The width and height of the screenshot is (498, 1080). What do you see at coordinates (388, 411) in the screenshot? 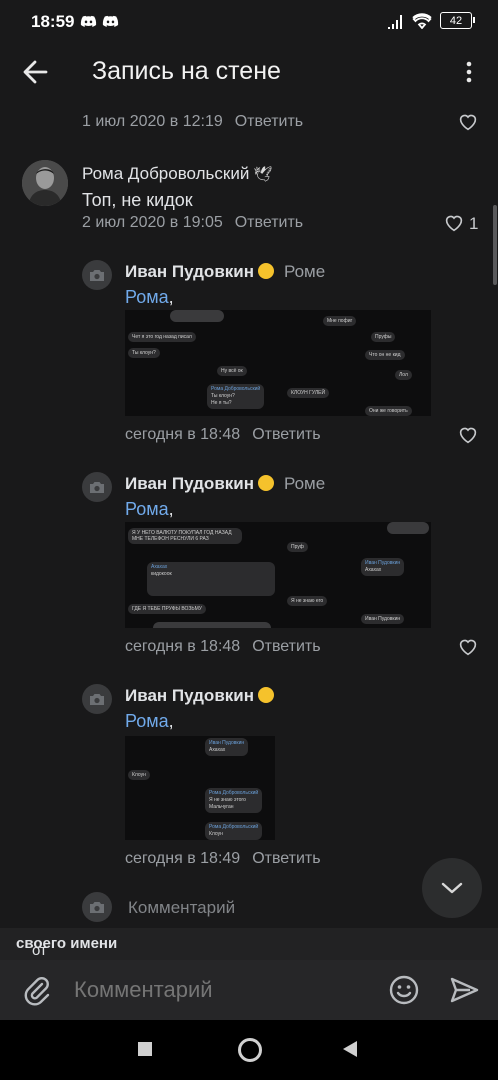
I see `chat-bubble: Они же говорить` at bounding box center [388, 411].